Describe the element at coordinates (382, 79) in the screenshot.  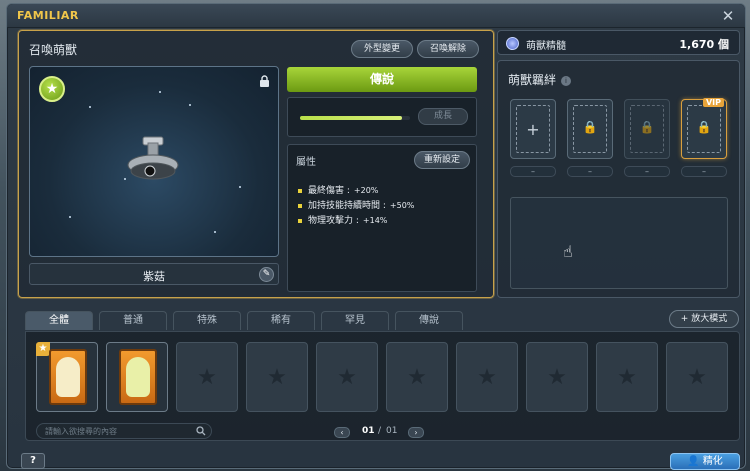
I see `rank-badge: 傳說` at that location.